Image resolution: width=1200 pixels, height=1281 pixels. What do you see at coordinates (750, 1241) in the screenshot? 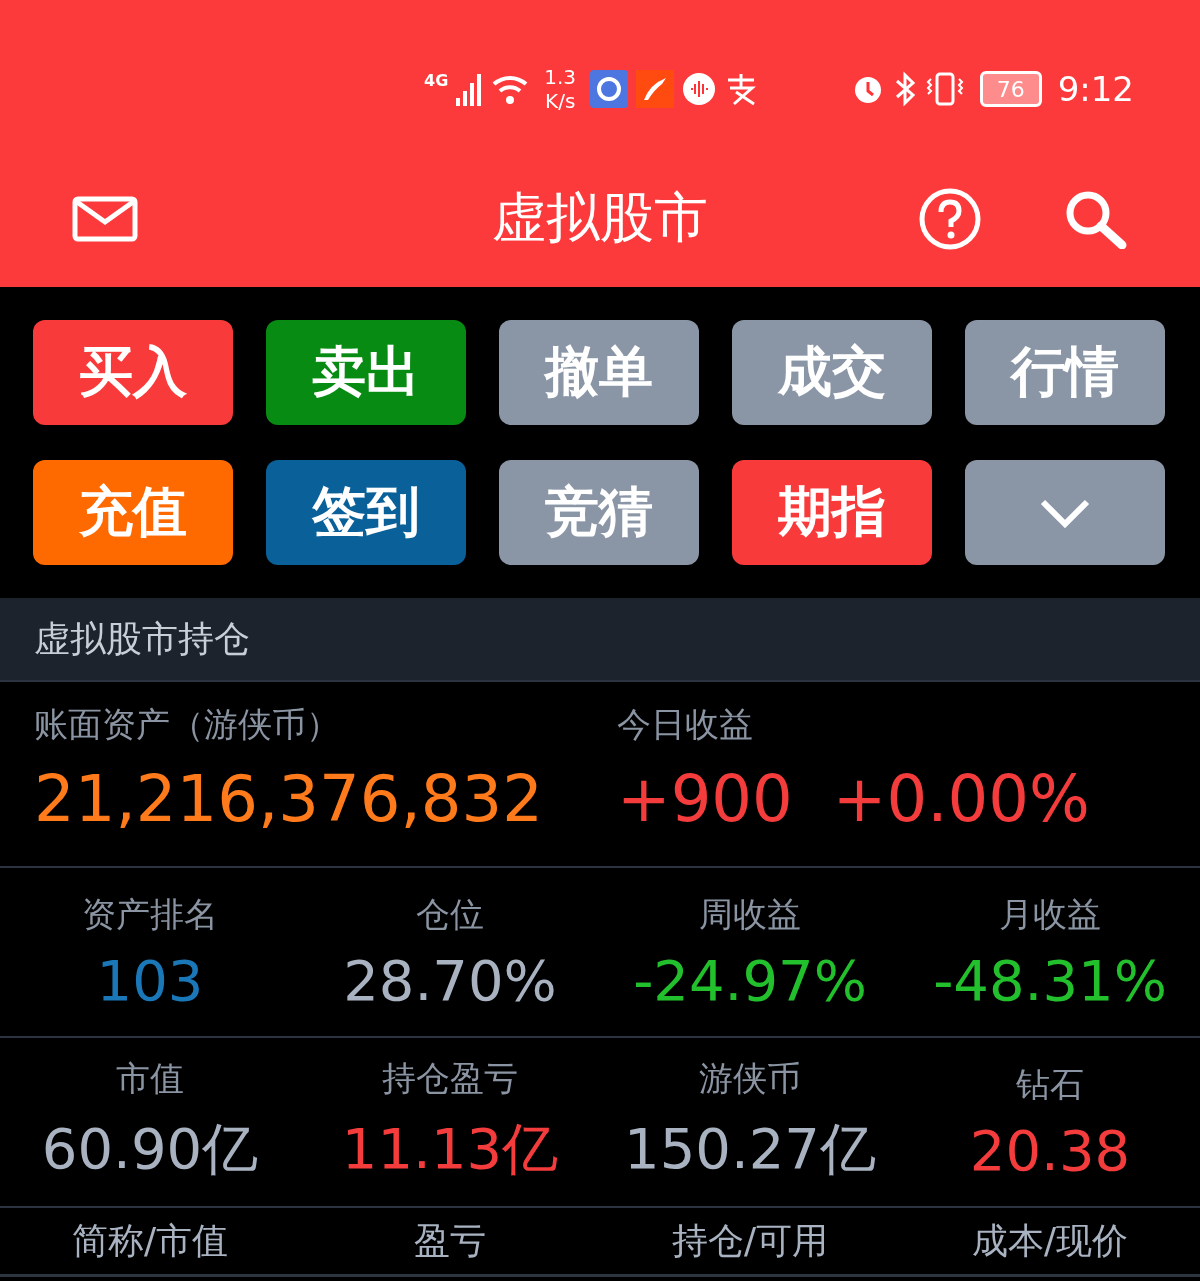
I see `column-header: 持仓/可用` at bounding box center [750, 1241].